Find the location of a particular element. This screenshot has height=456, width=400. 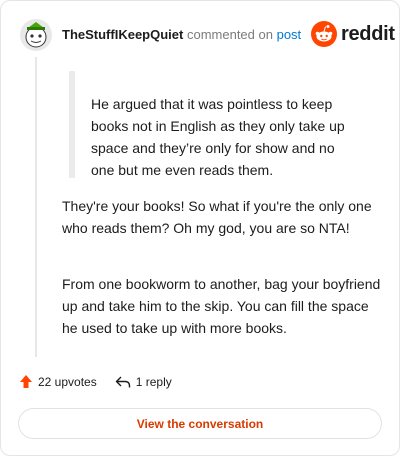

upvote-button: 22 upvotes is located at coordinates (58, 381).